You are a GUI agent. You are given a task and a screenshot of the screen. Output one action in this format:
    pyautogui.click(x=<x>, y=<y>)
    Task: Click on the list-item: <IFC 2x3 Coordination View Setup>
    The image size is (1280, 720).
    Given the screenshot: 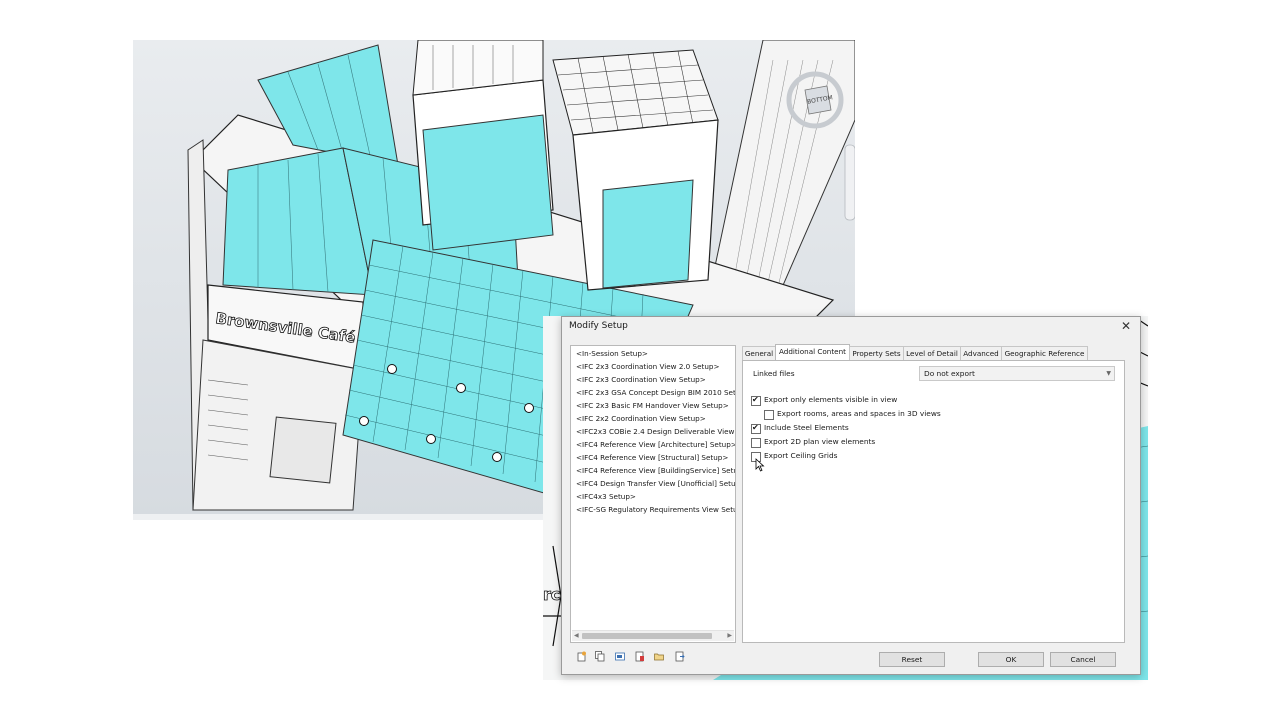 What is the action you would take?
    pyautogui.click(x=641, y=380)
    